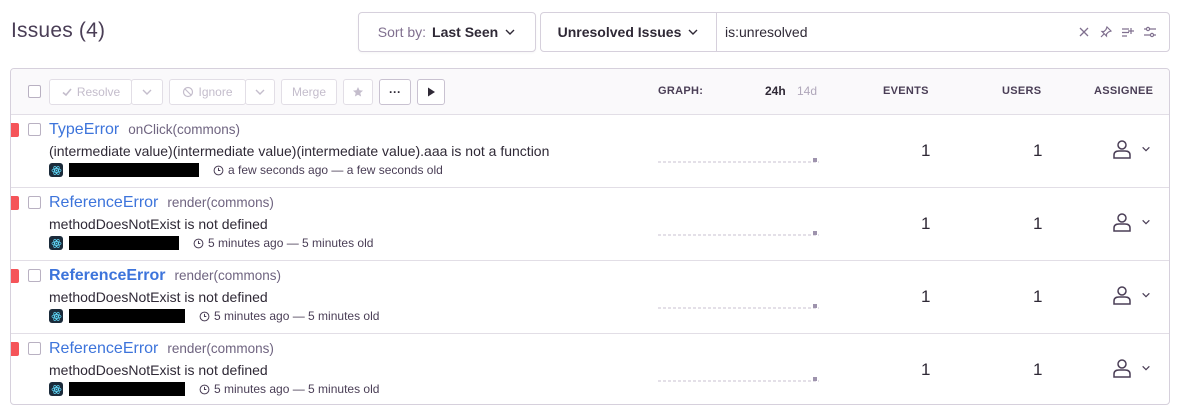 The image size is (1181, 412). I want to click on resolve-button: Resolve, so click(90, 92).